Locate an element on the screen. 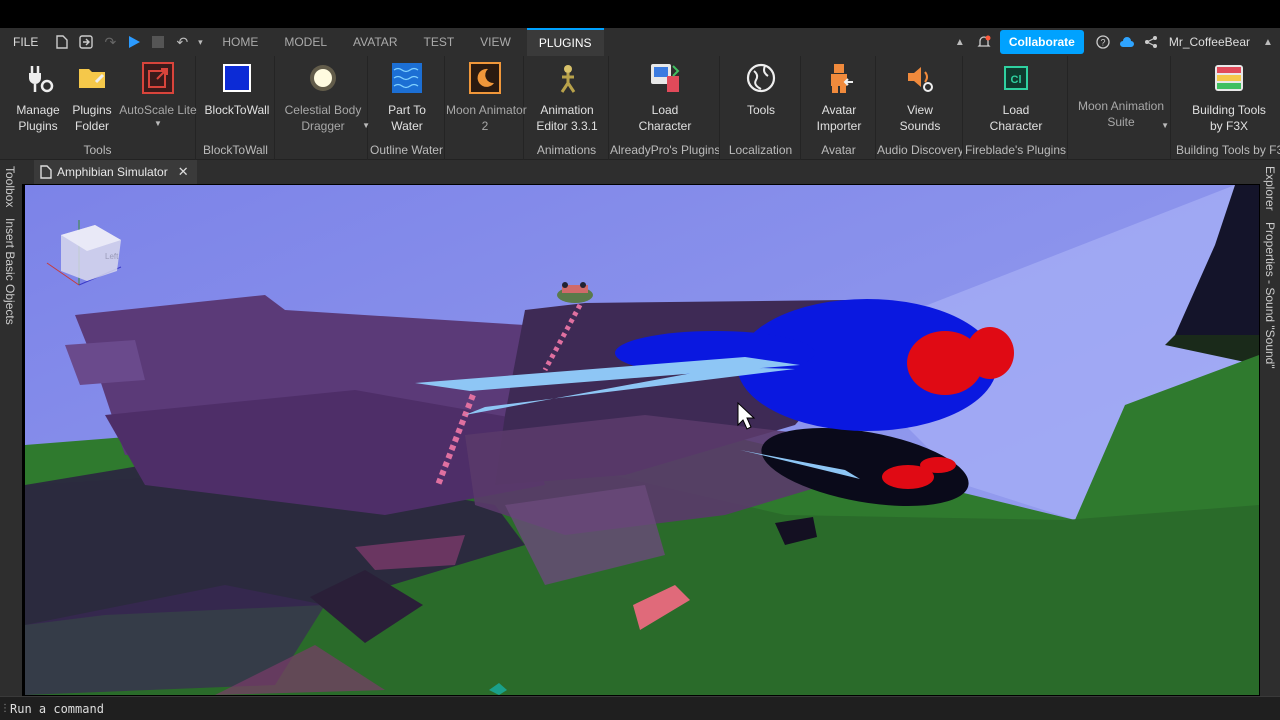  ribbon-group-celestial: Celestial Body Dragger ▼ is located at coordinates (323, 108).